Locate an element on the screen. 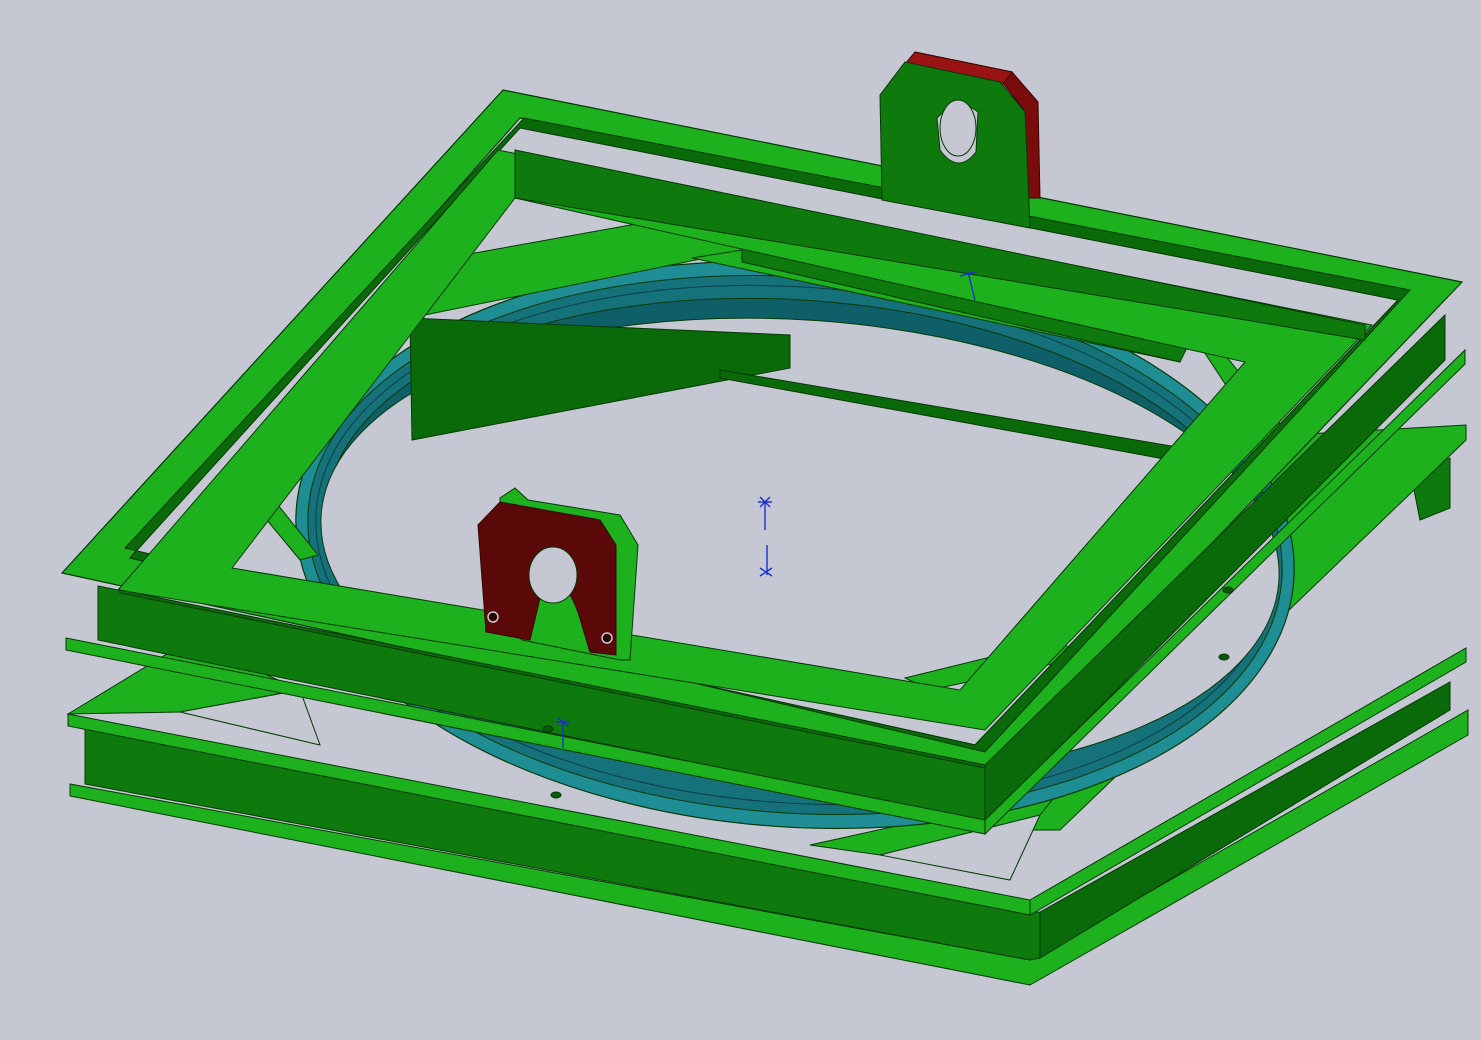 This screenshot has height=1040, width=1481. lug-front-bolt-left is located at coordinates (493, 617).